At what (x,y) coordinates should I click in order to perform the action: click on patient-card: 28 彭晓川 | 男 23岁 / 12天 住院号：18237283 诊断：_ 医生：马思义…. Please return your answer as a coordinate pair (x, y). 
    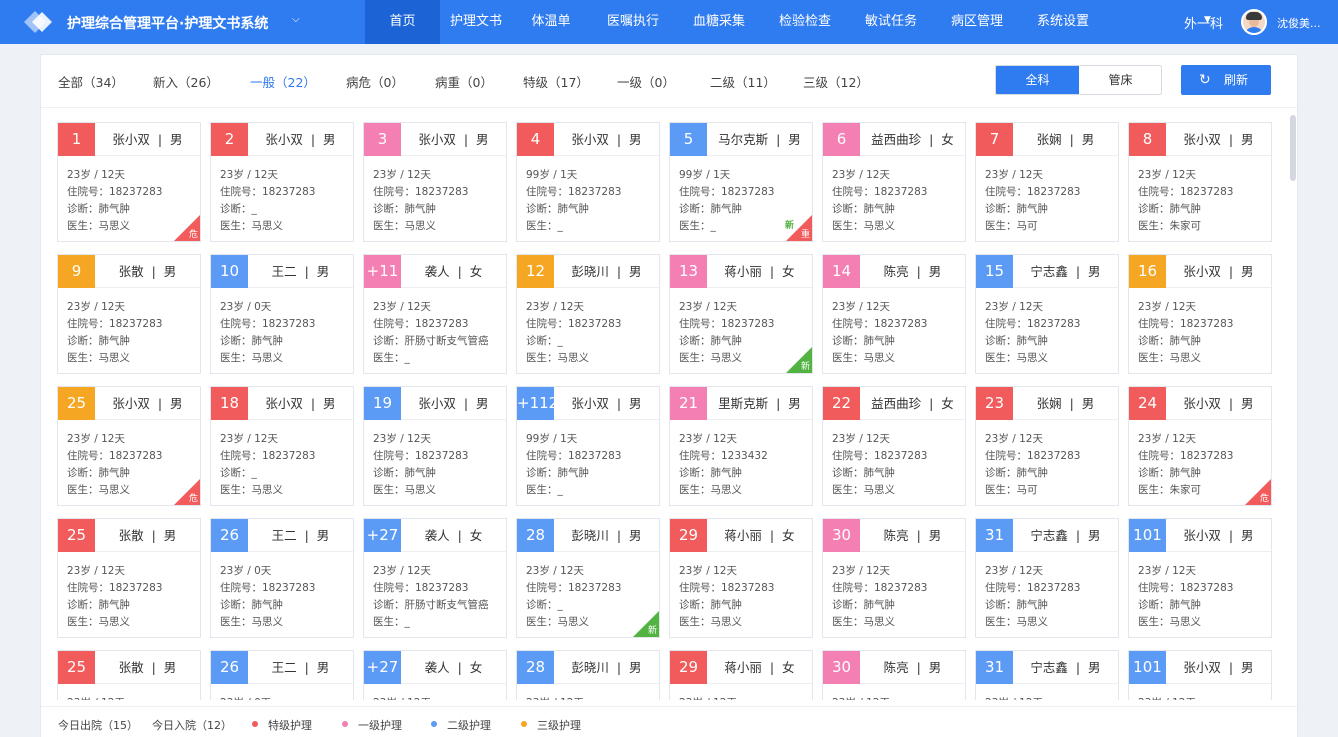
    Looking at the image, I should click on (588, 578).